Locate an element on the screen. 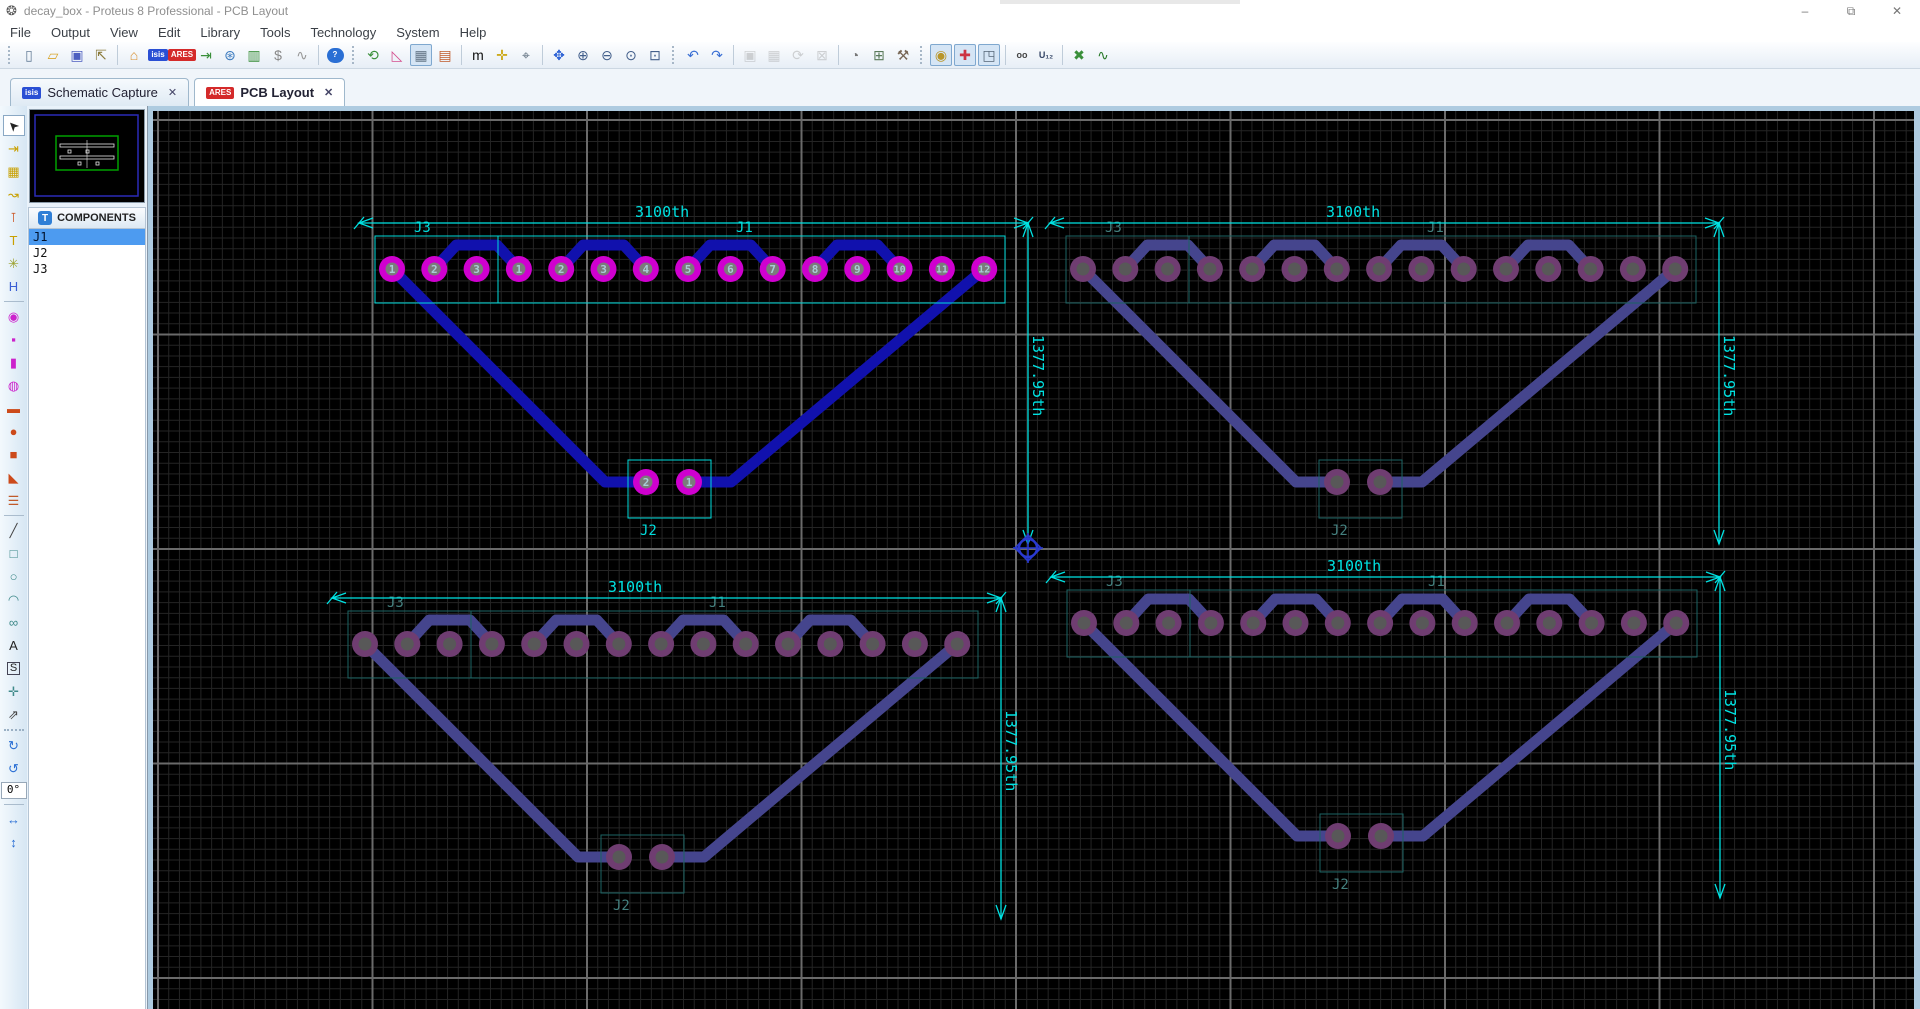 This screenshot has width=1920, height=1009. pad-smt-circle-icon: ● is located at coordinates (14, 431).